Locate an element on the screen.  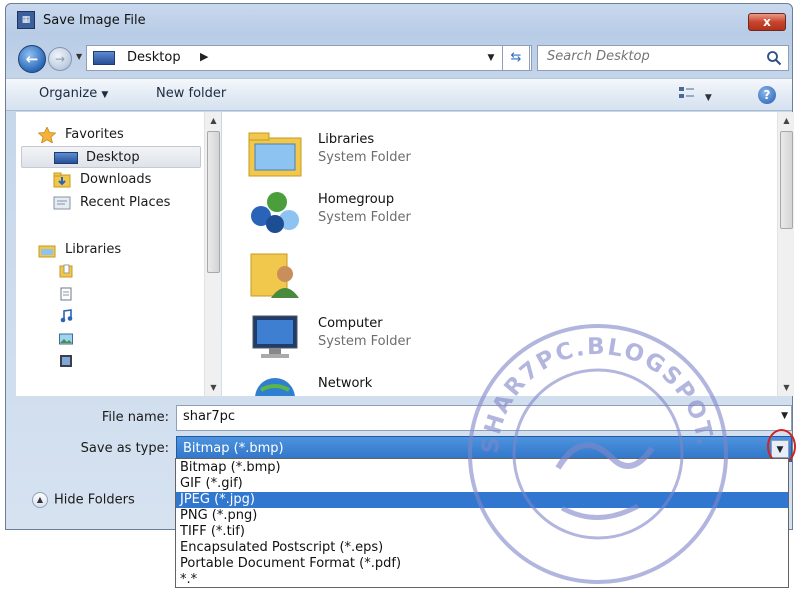
downloads-folder-icon is located at coordinates (62, 180).